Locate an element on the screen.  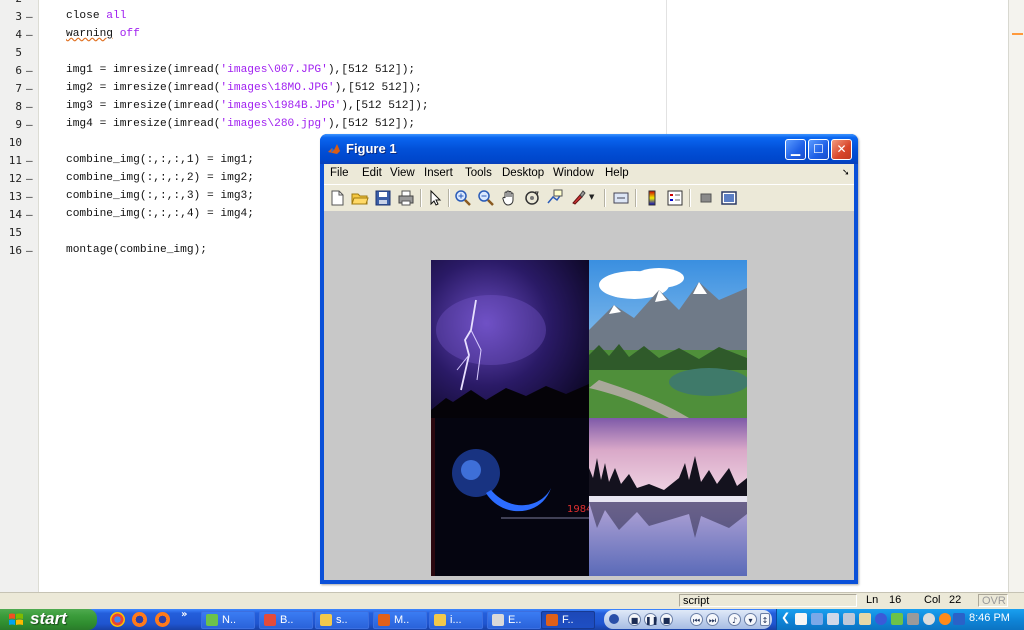
media-dropdown-icon: ▾ is located at coordinates (750, 619).